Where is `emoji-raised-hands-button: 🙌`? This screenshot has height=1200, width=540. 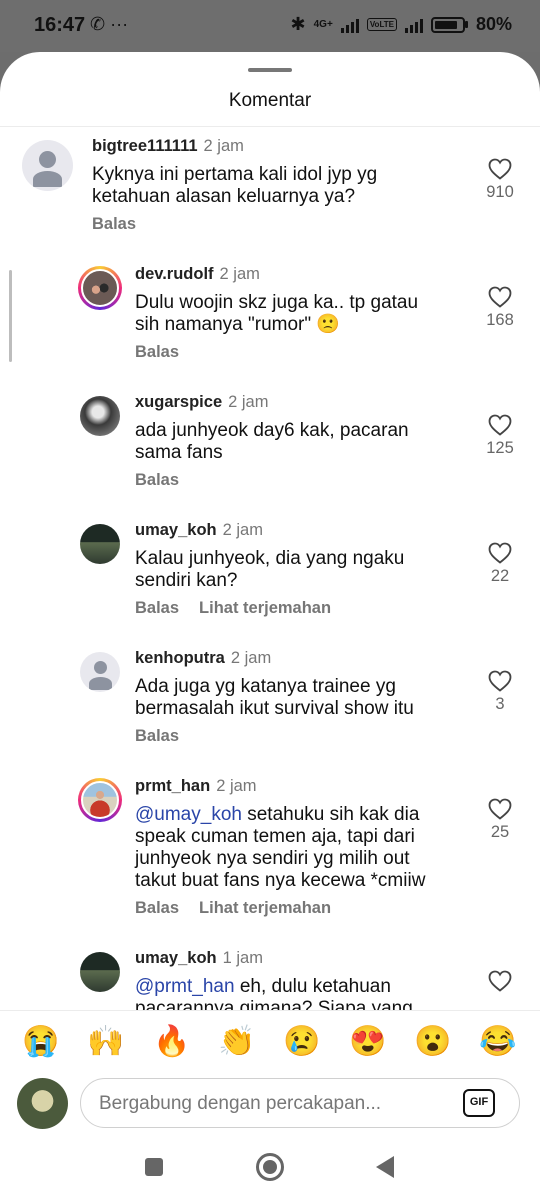
emoji-raised-hands-button: 🙌 is located at coordinates (106, 1042).